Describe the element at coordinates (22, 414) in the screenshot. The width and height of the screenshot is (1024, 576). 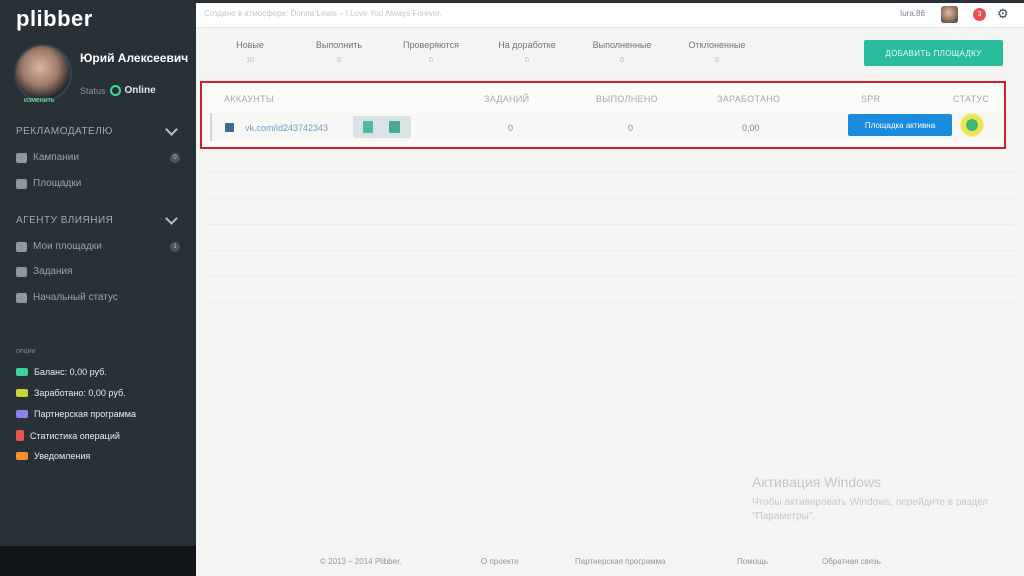
I see `handshake-icon` at that location.